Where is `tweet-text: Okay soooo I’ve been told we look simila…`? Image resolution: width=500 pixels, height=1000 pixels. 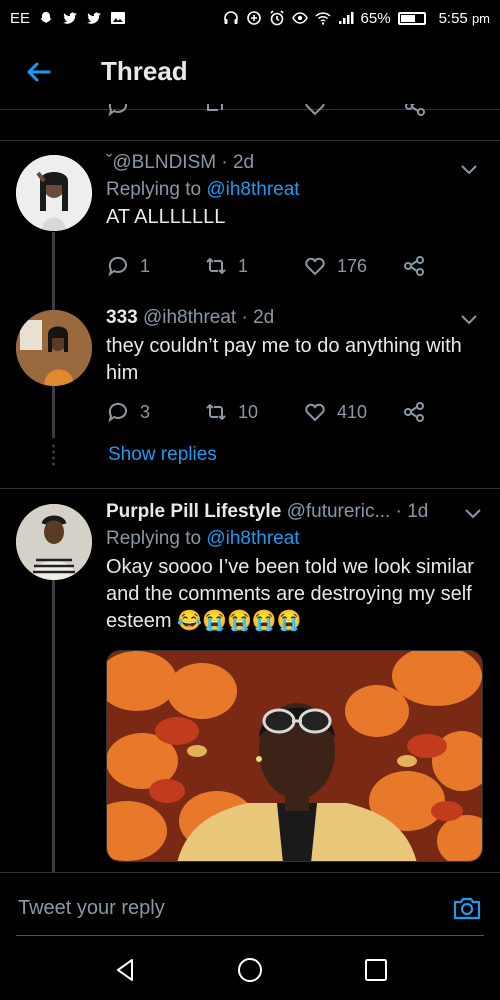
tweet-text: Okay soooo I’ve been told we look simila… is located at coordinates (290, 594).